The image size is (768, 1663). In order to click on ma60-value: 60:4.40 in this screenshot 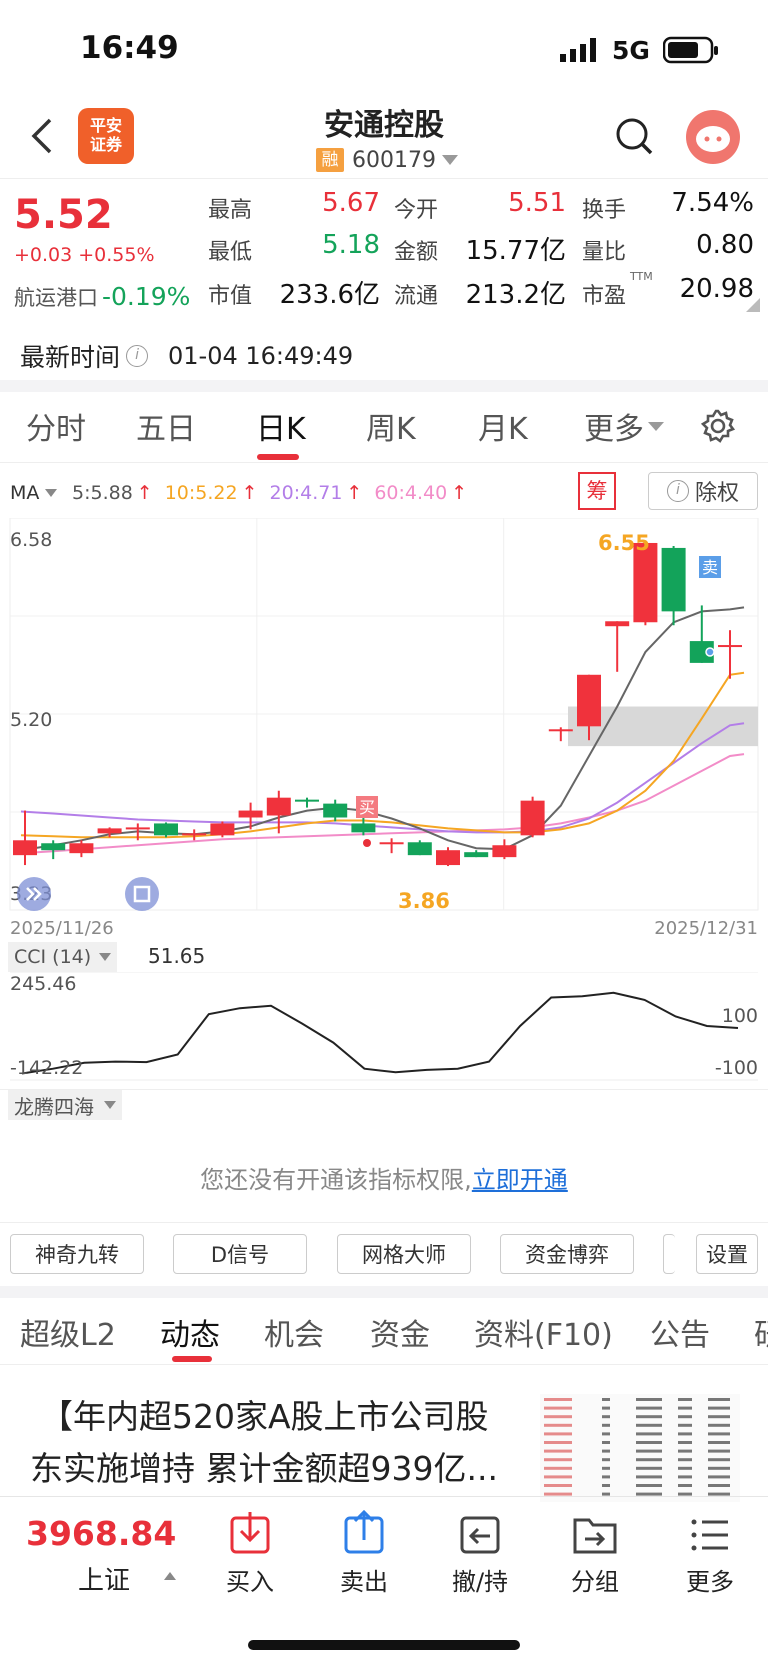, I will do `click(411, 493)`.